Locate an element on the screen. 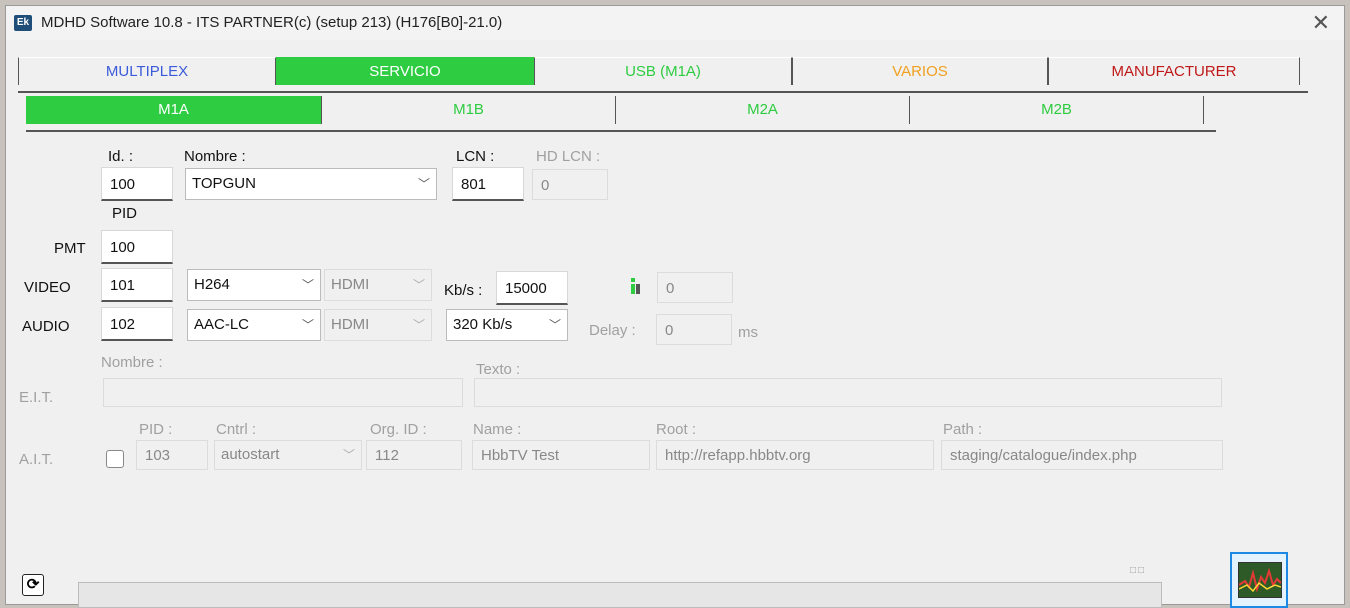 This screenshot has height=608, width=1350. video-extra-field: 0 is located at coordinates (695, 287).